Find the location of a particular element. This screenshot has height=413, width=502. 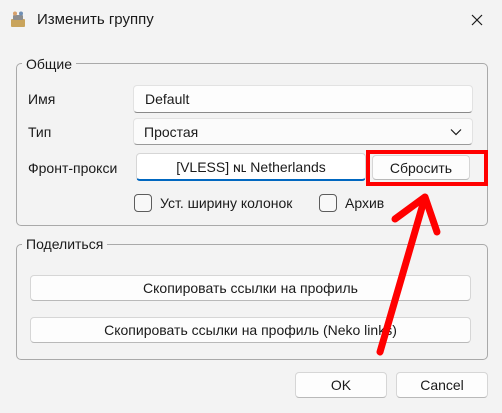

close-button is located at coordinates (477, 20).